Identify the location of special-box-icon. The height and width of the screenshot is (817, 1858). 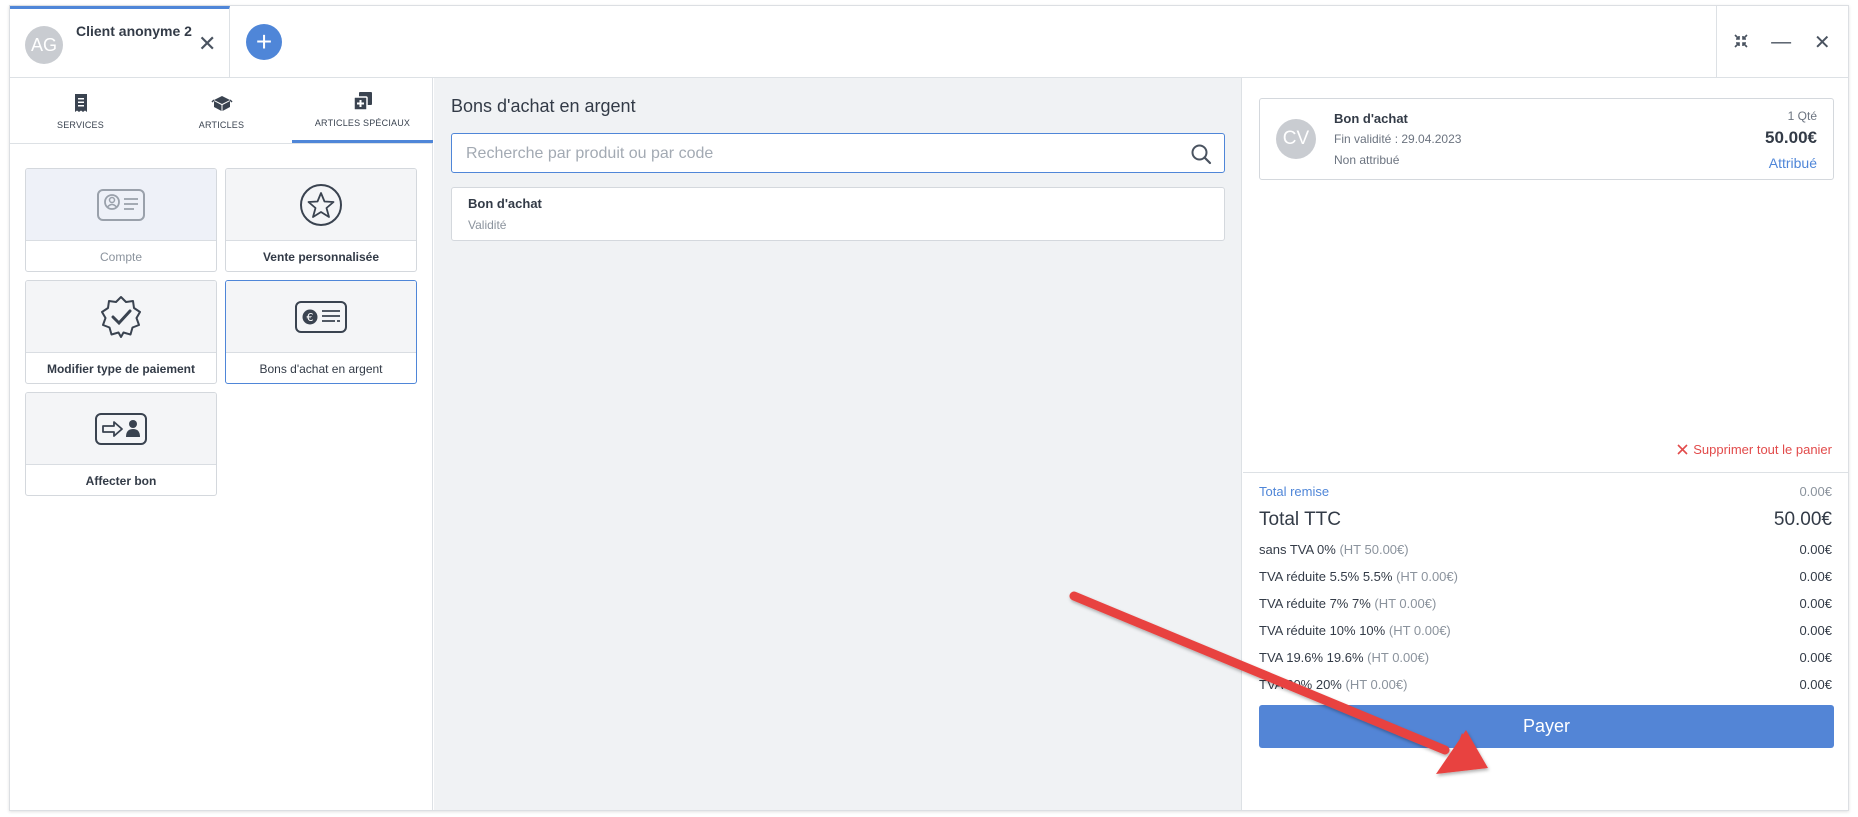
(362, 101).